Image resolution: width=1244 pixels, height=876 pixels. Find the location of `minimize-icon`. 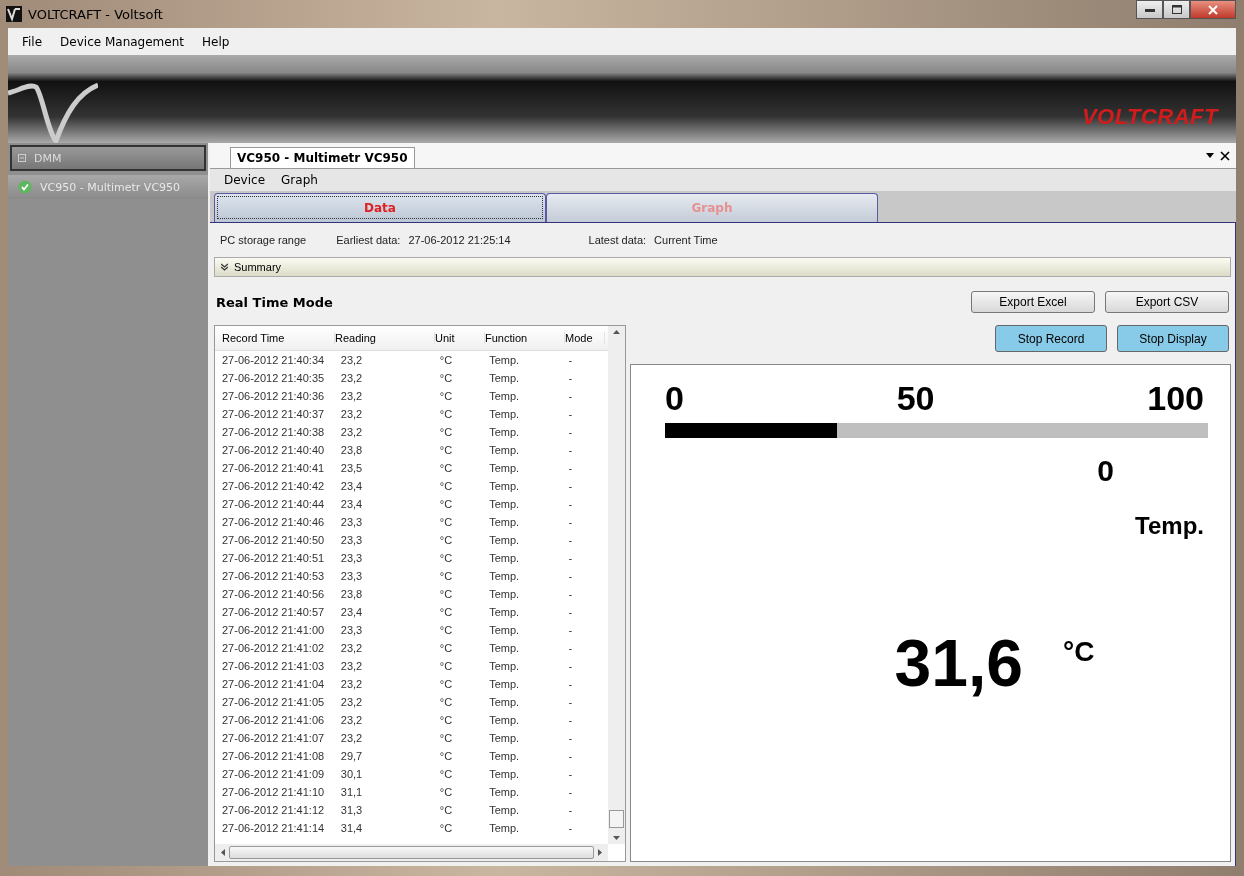

minimize-icon is located at coordinates (1149, 9).